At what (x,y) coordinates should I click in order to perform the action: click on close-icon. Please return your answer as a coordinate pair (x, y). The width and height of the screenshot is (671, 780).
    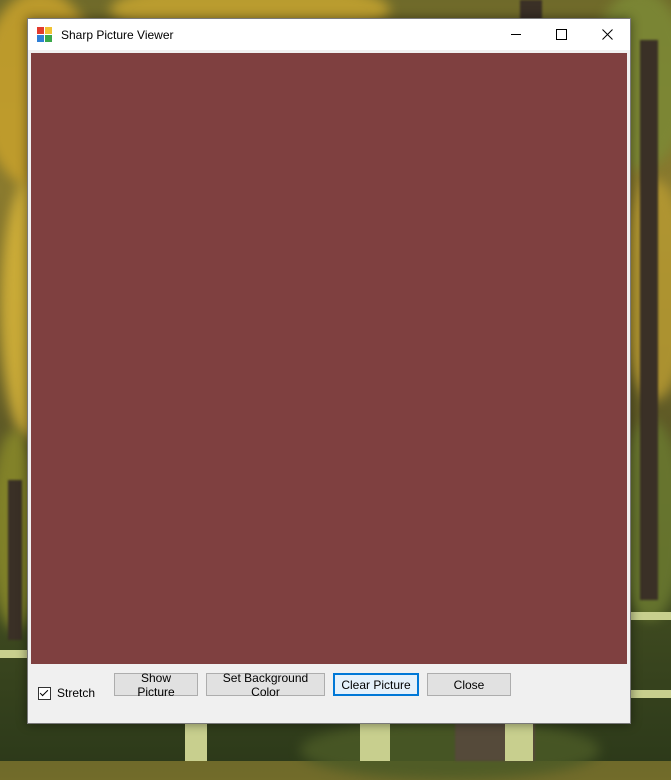
    Looking at the image, I should click on (607, 34).